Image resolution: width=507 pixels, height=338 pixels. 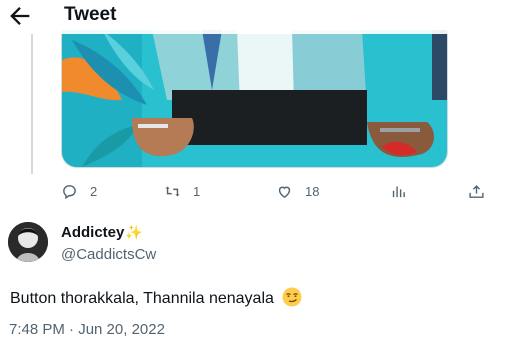 What do you see at coordinates (253, 17) in the screenshot?
I see `top-bar: Tweet` at bounding box center [253, 17].